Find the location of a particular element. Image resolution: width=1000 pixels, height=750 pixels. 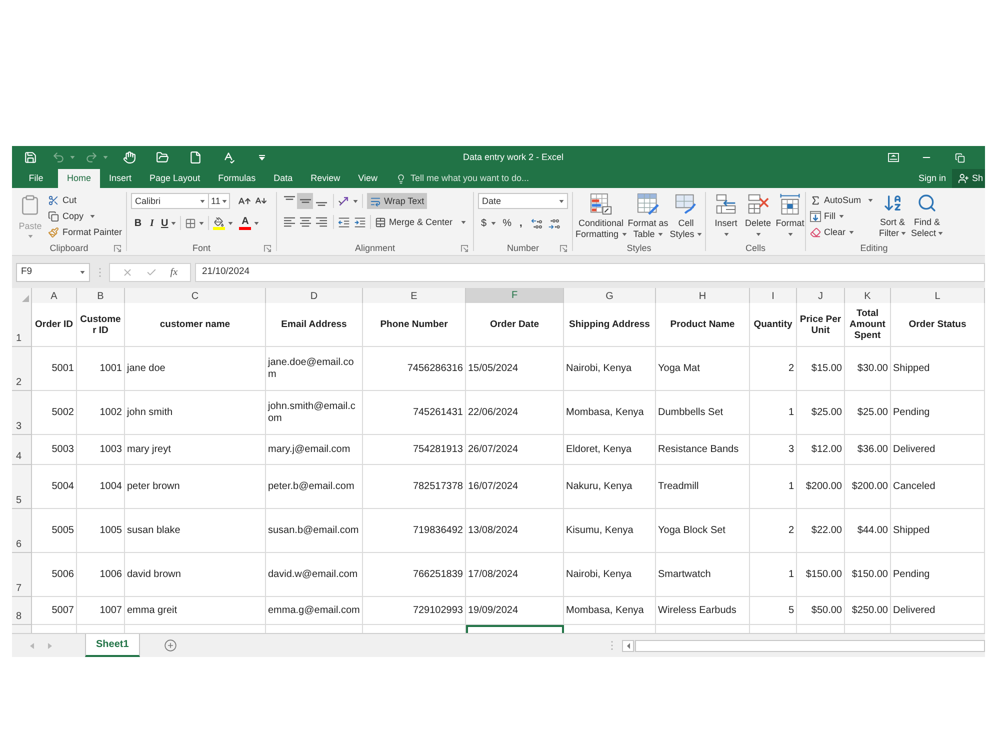

borders-icon is located at coordinates (190, 223).